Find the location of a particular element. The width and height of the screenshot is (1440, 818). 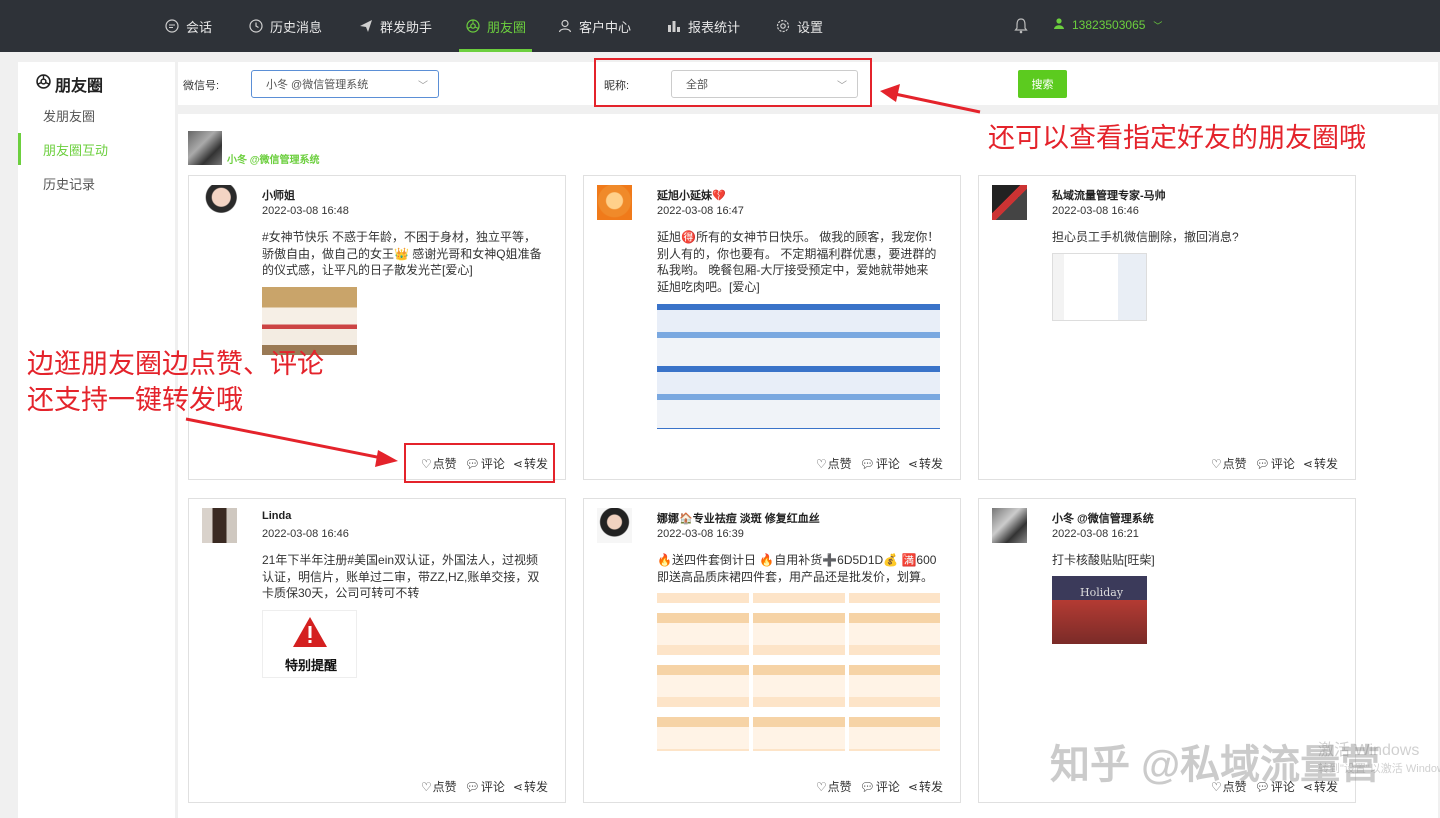

nav-item-moments: 朋友圈 is located at coordinates (495, 26).